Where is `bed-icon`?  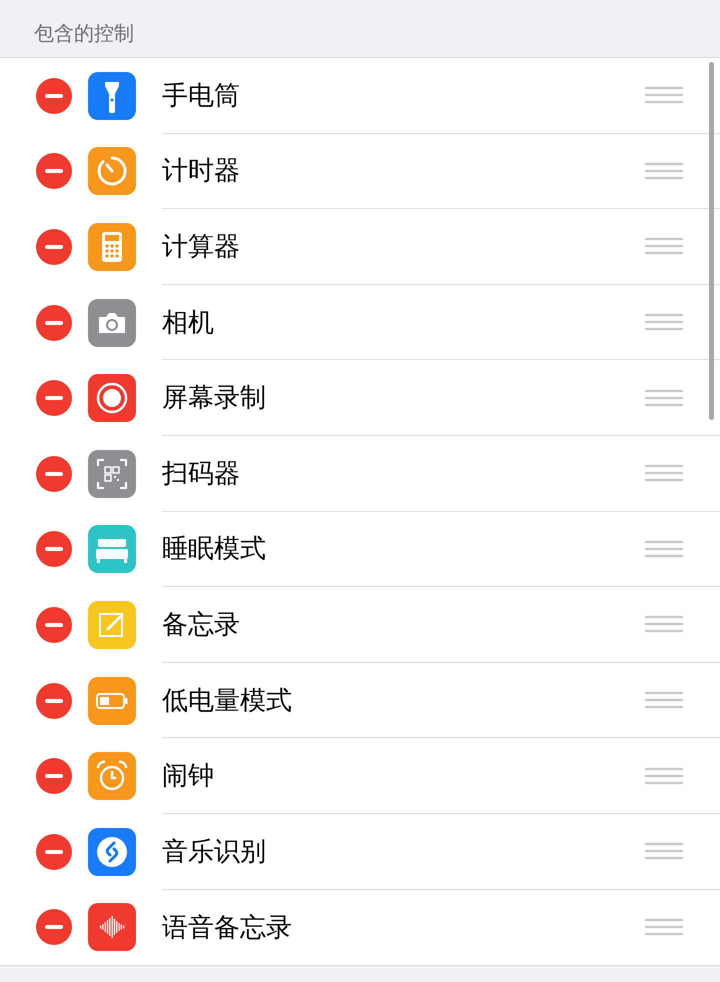 bed-icon is located at coordinates (112, 549).